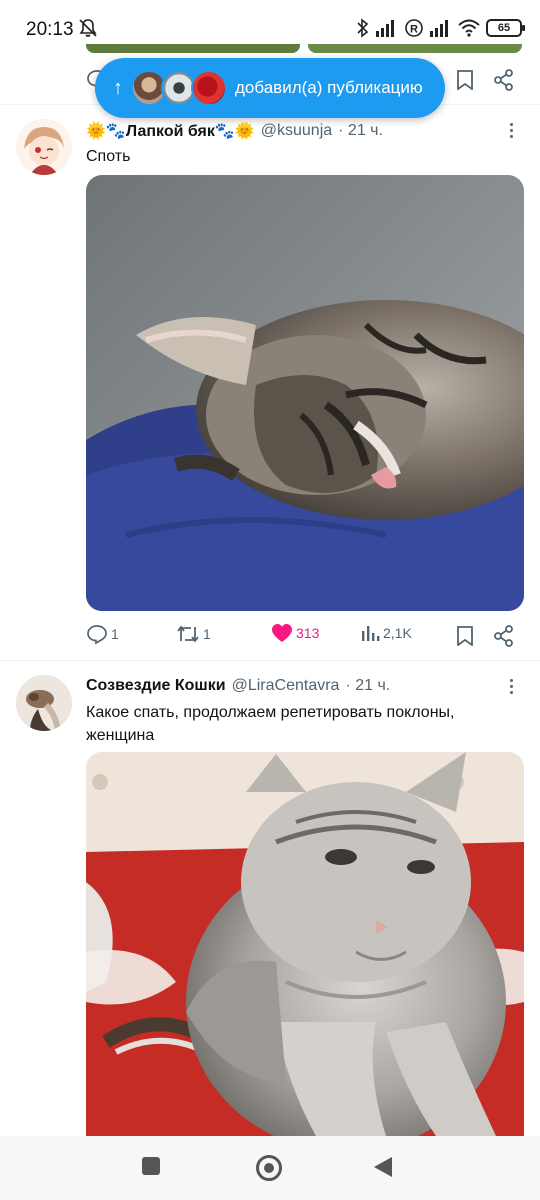 This screenshot has width=540, height=1200. What do you see at coordinates (207, 634) in the screenshot?
I see `retweet-count: 1` at bounding box center [207, 634].